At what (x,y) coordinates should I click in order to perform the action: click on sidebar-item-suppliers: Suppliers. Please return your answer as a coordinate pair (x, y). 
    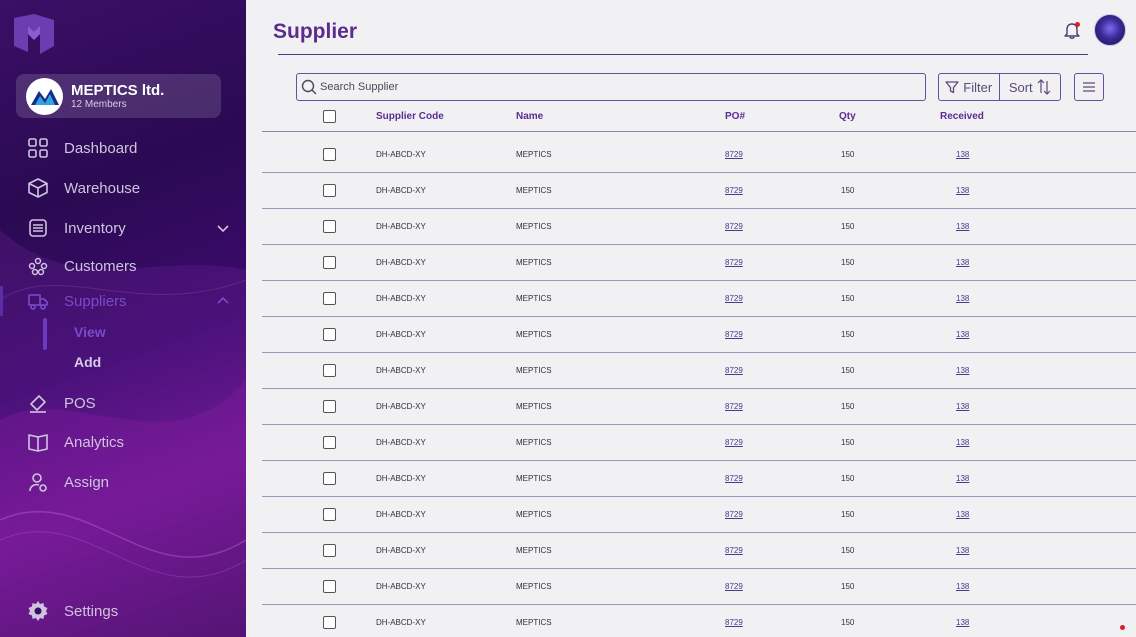
    Looking at the image, I should click on (127, 301).